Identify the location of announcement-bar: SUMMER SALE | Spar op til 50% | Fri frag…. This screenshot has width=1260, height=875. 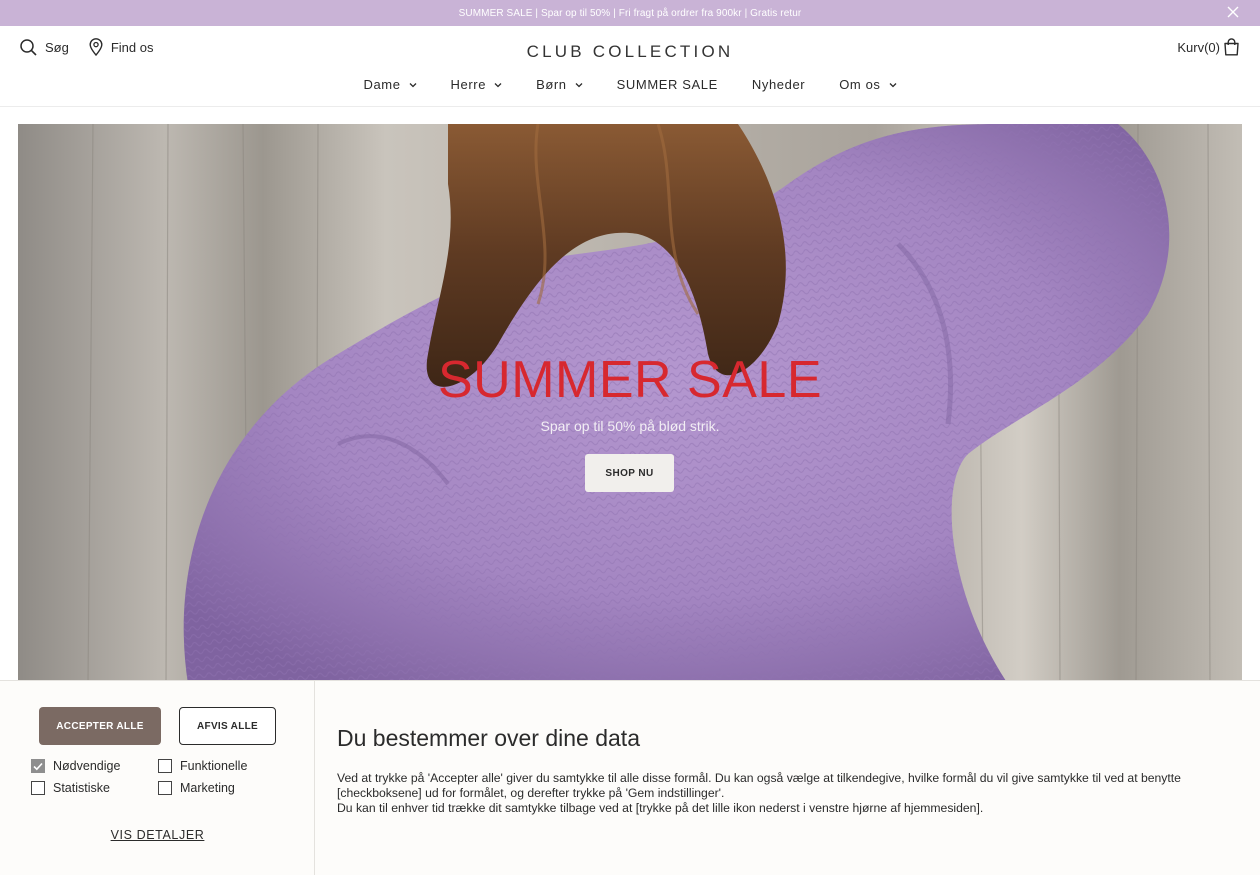
(630, 13).